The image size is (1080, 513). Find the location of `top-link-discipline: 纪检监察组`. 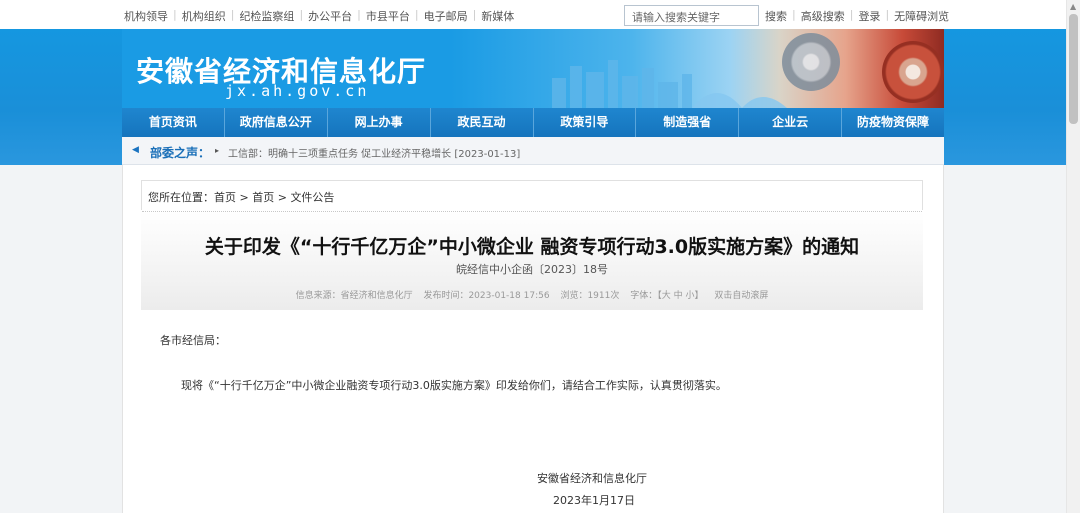

top-link-discipline: 纪检监察组 is located at coordinates (266, 16).